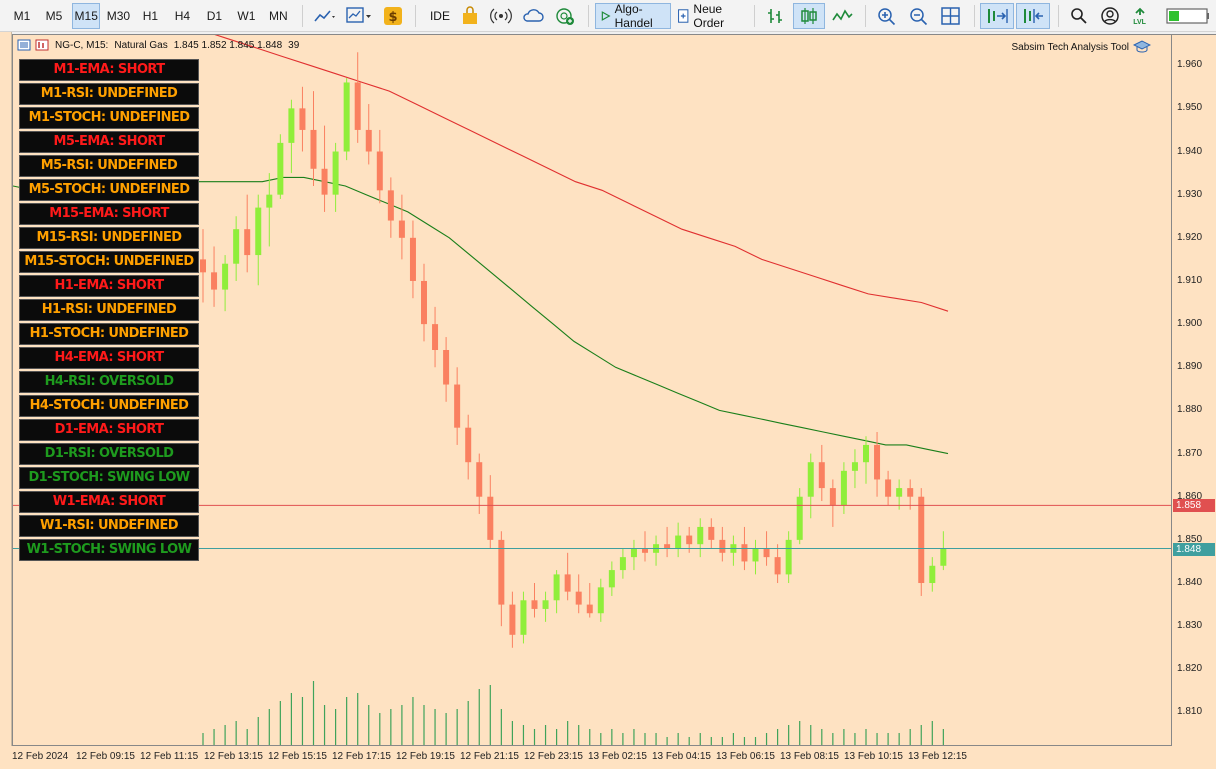  I want to click on shopping-bag-icon, so click(469, 14).